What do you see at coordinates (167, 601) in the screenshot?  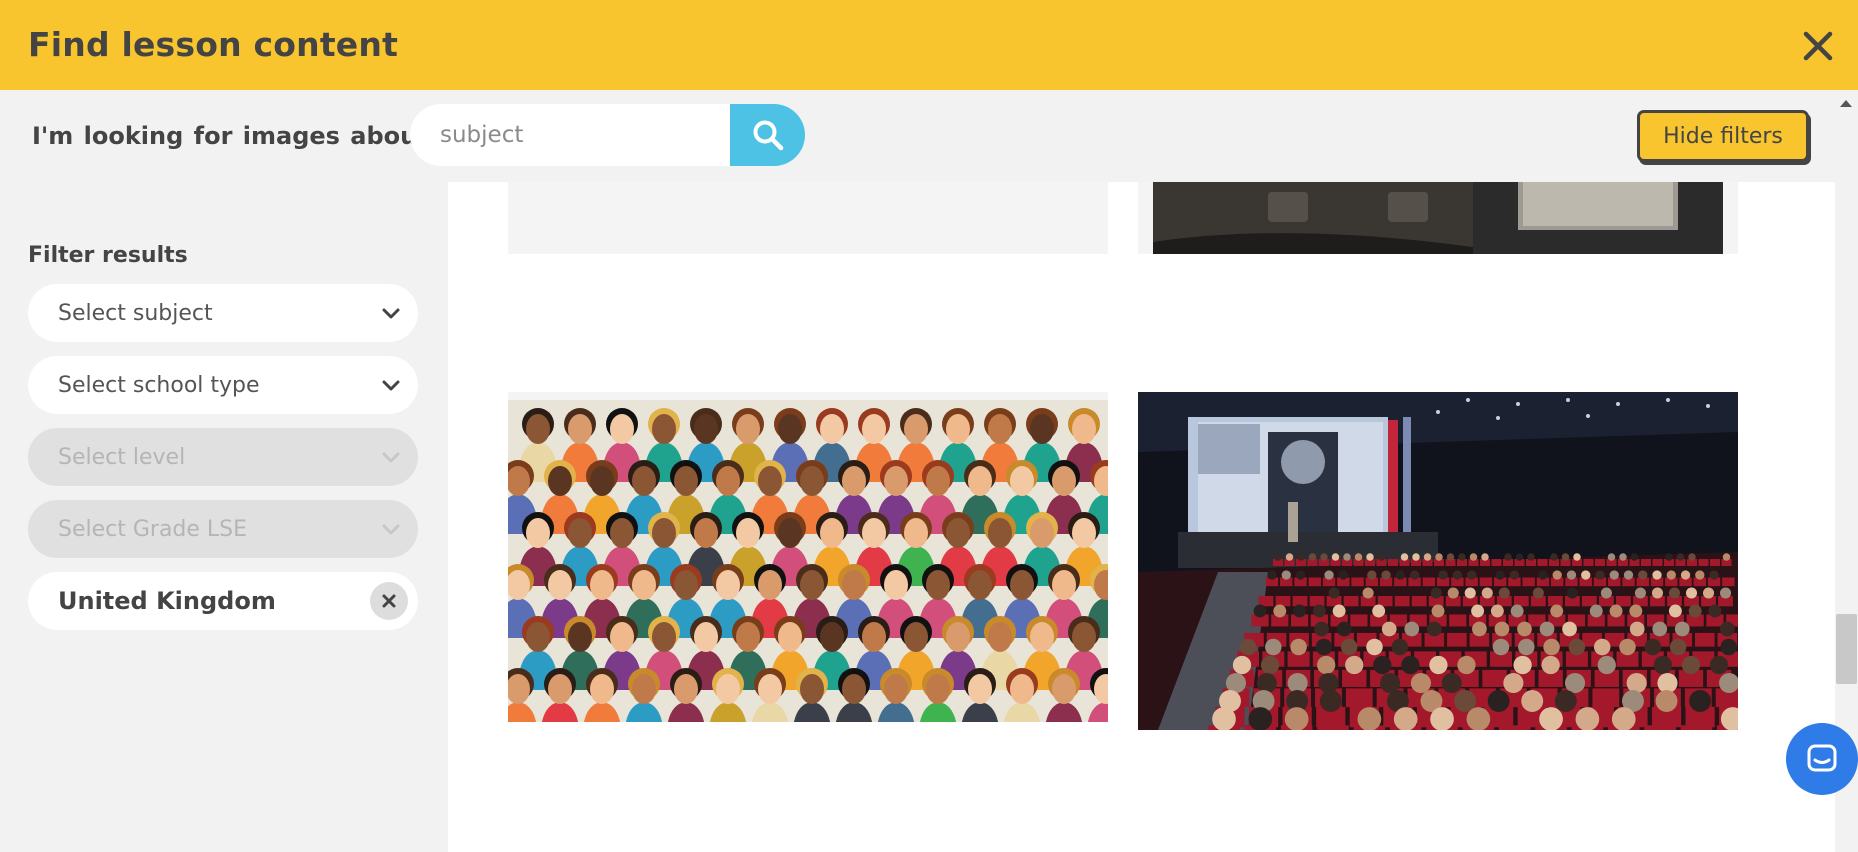 I see `country-label: United Kingdom` at bounding box center [167, 601].